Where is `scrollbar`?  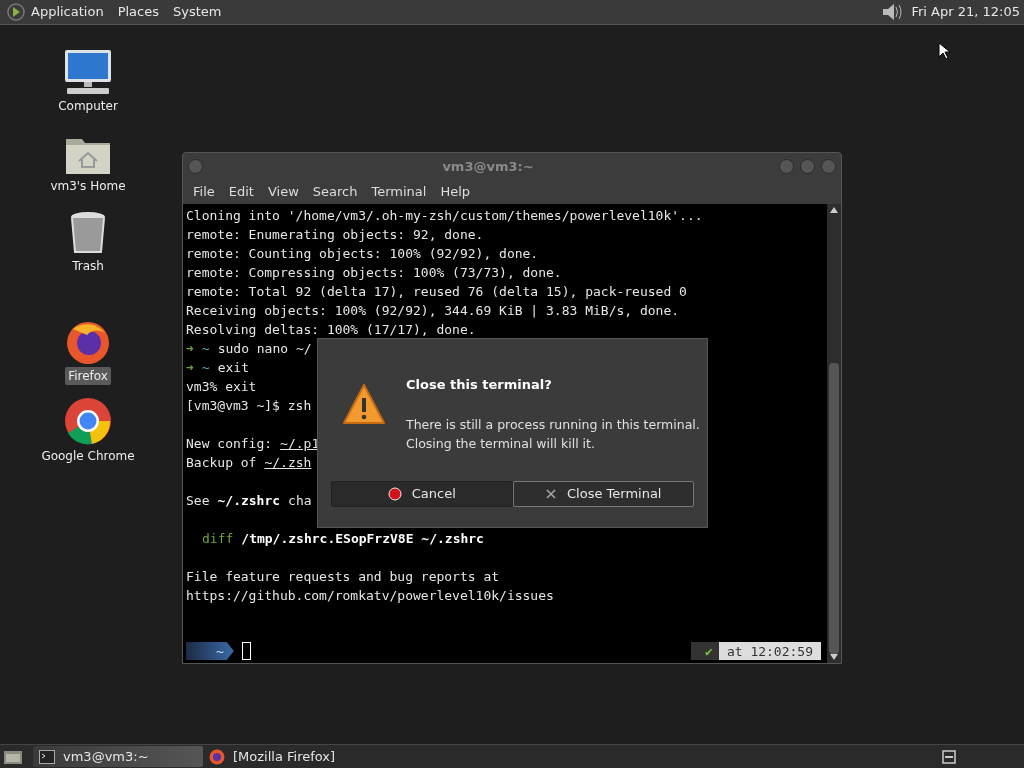
scrollbar is located at coordinates (834, 433).